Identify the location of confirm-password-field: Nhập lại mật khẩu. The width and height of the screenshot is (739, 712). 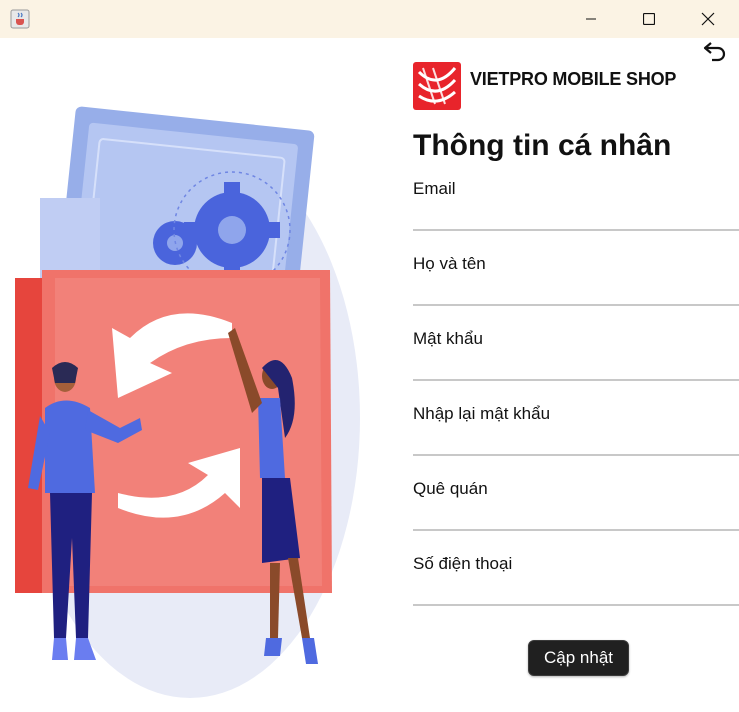
(576, 441).